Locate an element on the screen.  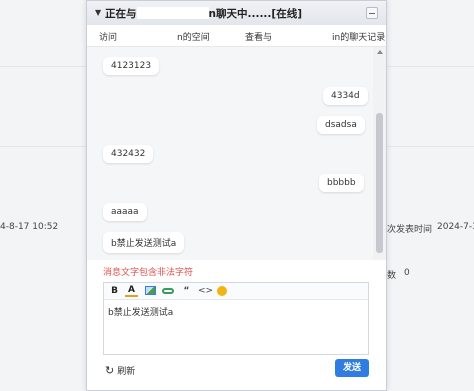
bg-last-post-label: 次发表时间 is located at coordinates (410, 230).